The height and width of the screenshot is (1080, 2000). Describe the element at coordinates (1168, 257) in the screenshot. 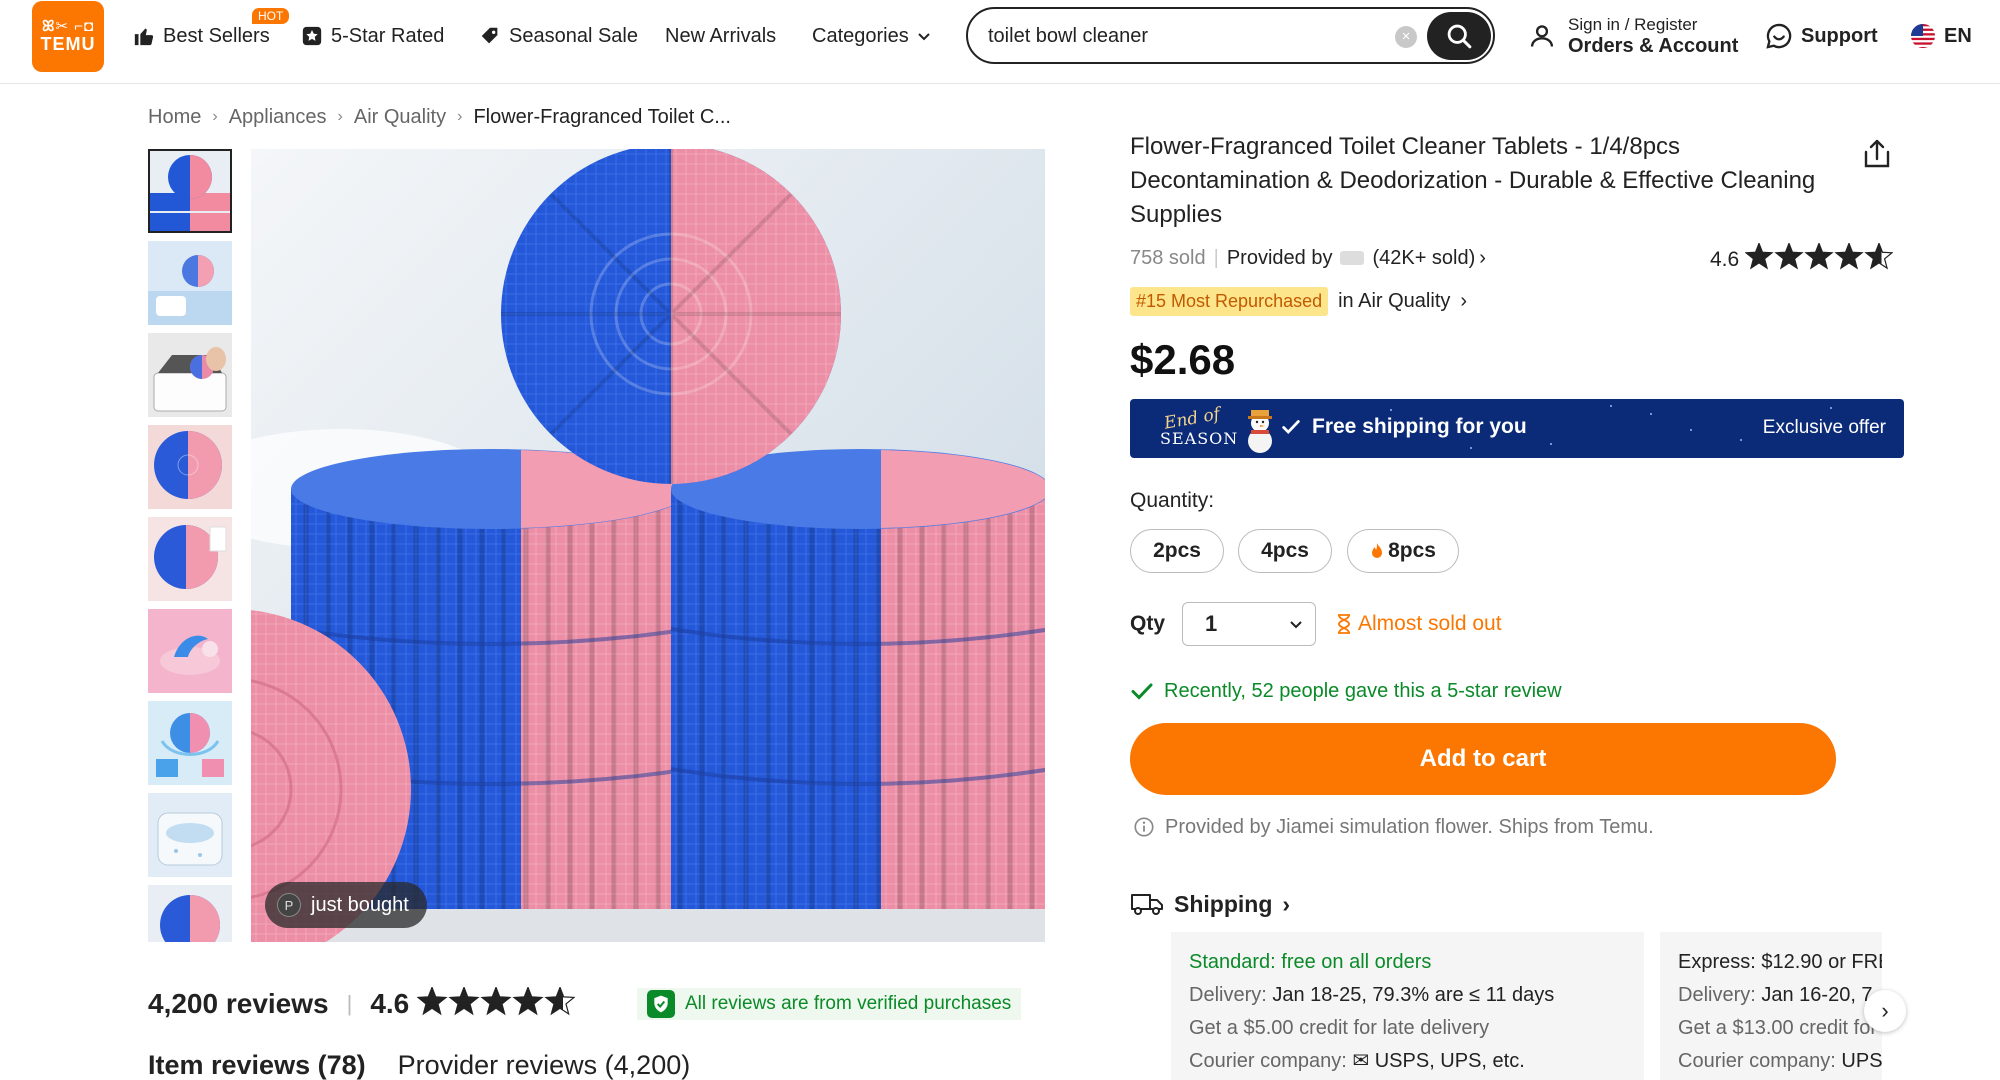

I see `sold-count: 758 sold` at that location.